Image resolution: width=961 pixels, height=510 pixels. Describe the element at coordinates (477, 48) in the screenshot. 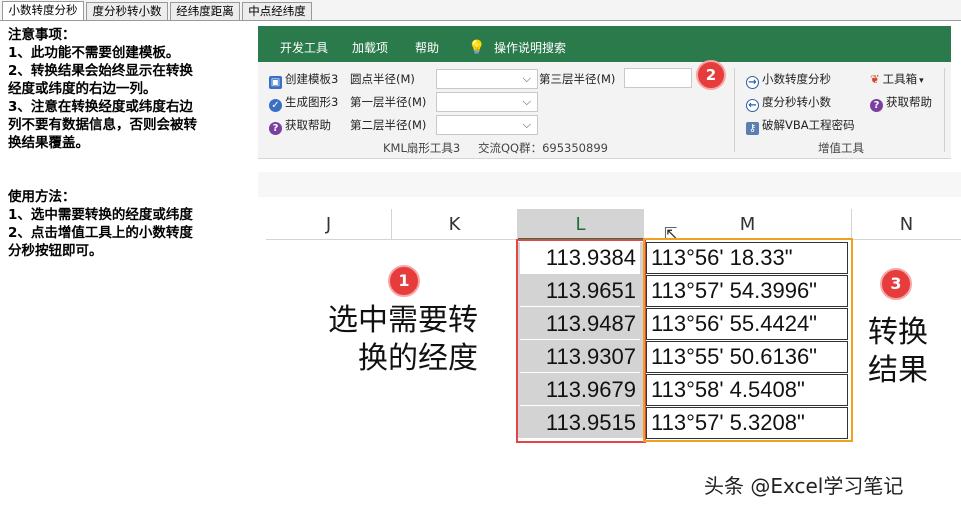

I see `lightbulb-icon: 💡` at that location.